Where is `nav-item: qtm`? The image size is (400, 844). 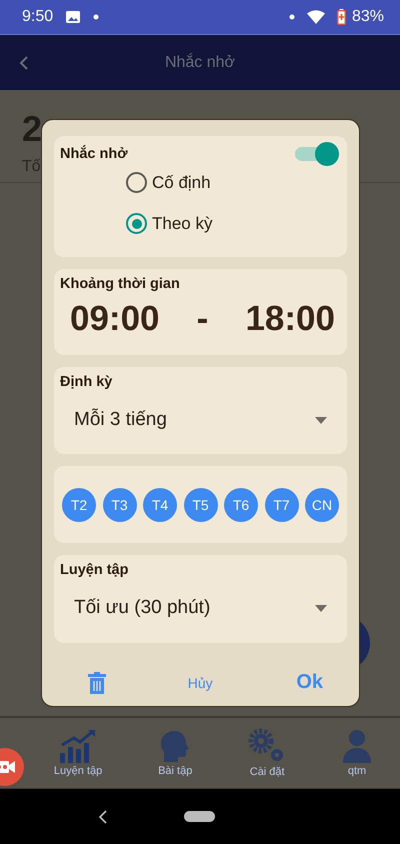
nav-item: qtm is located at coordinates (357, 753).